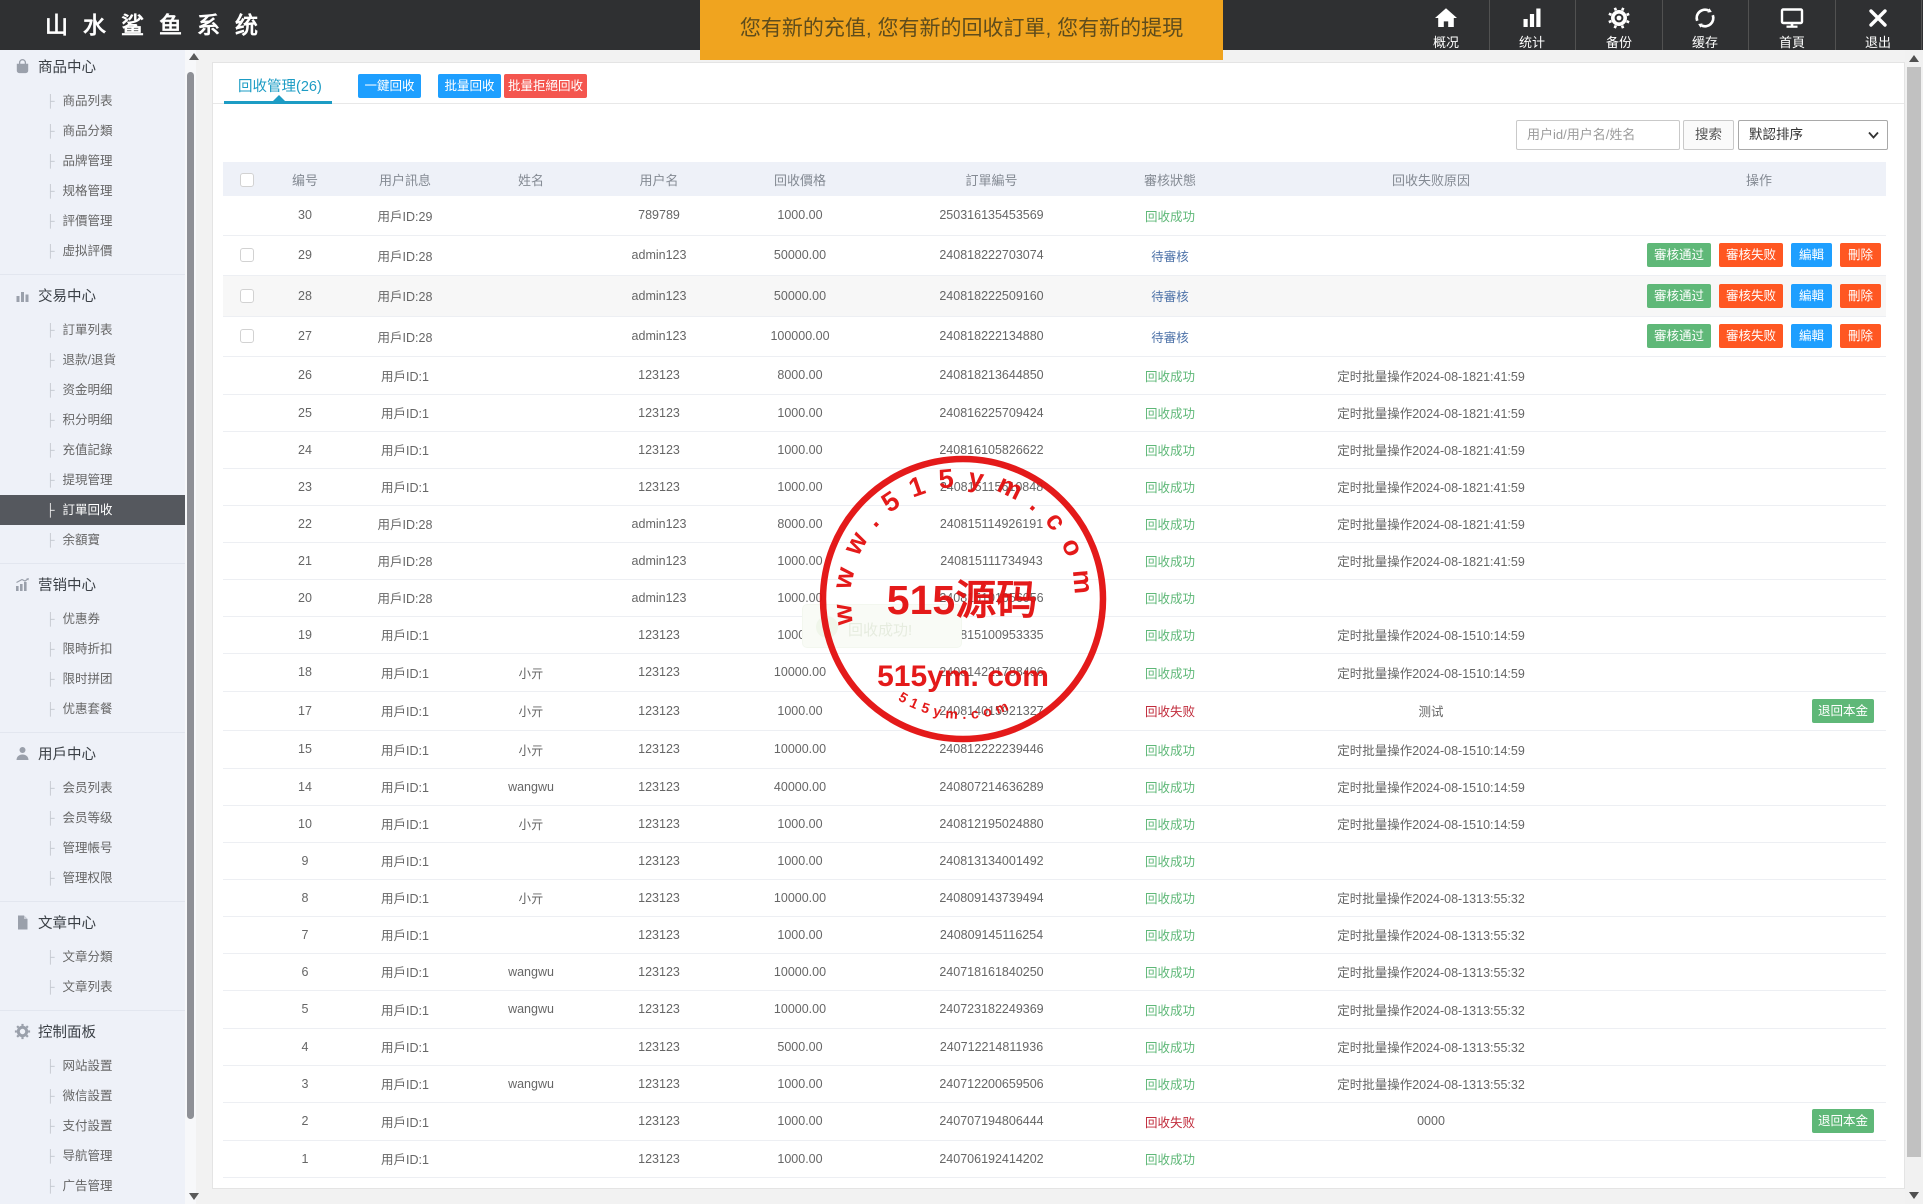  Describe the element at coordinates (962, 600) in the screenshot. I see `svg-text: 515源码` at that location.